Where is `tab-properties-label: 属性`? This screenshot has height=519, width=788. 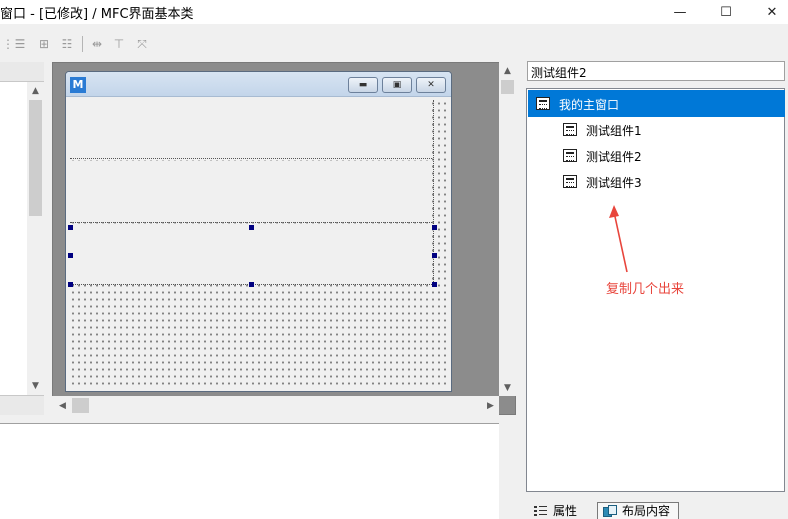 tab-properties-label: 属性 is located at coordinates (565, 511).